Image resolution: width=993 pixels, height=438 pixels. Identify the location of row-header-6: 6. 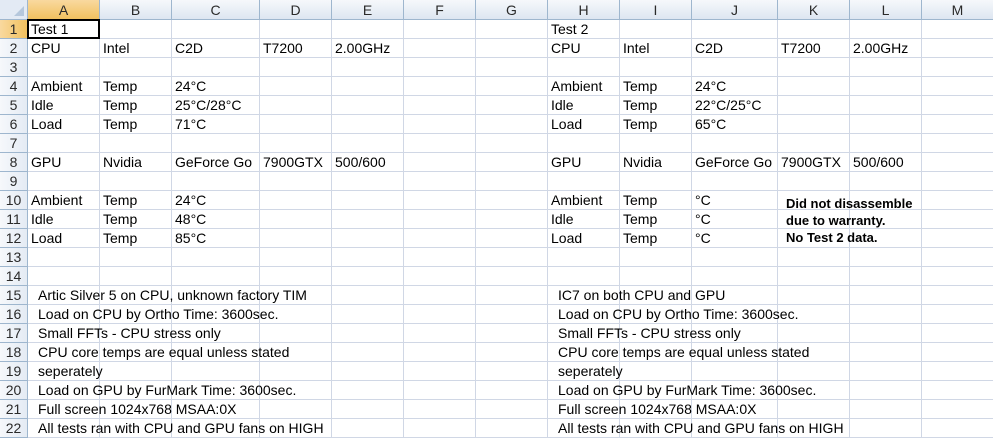
(14, 124).